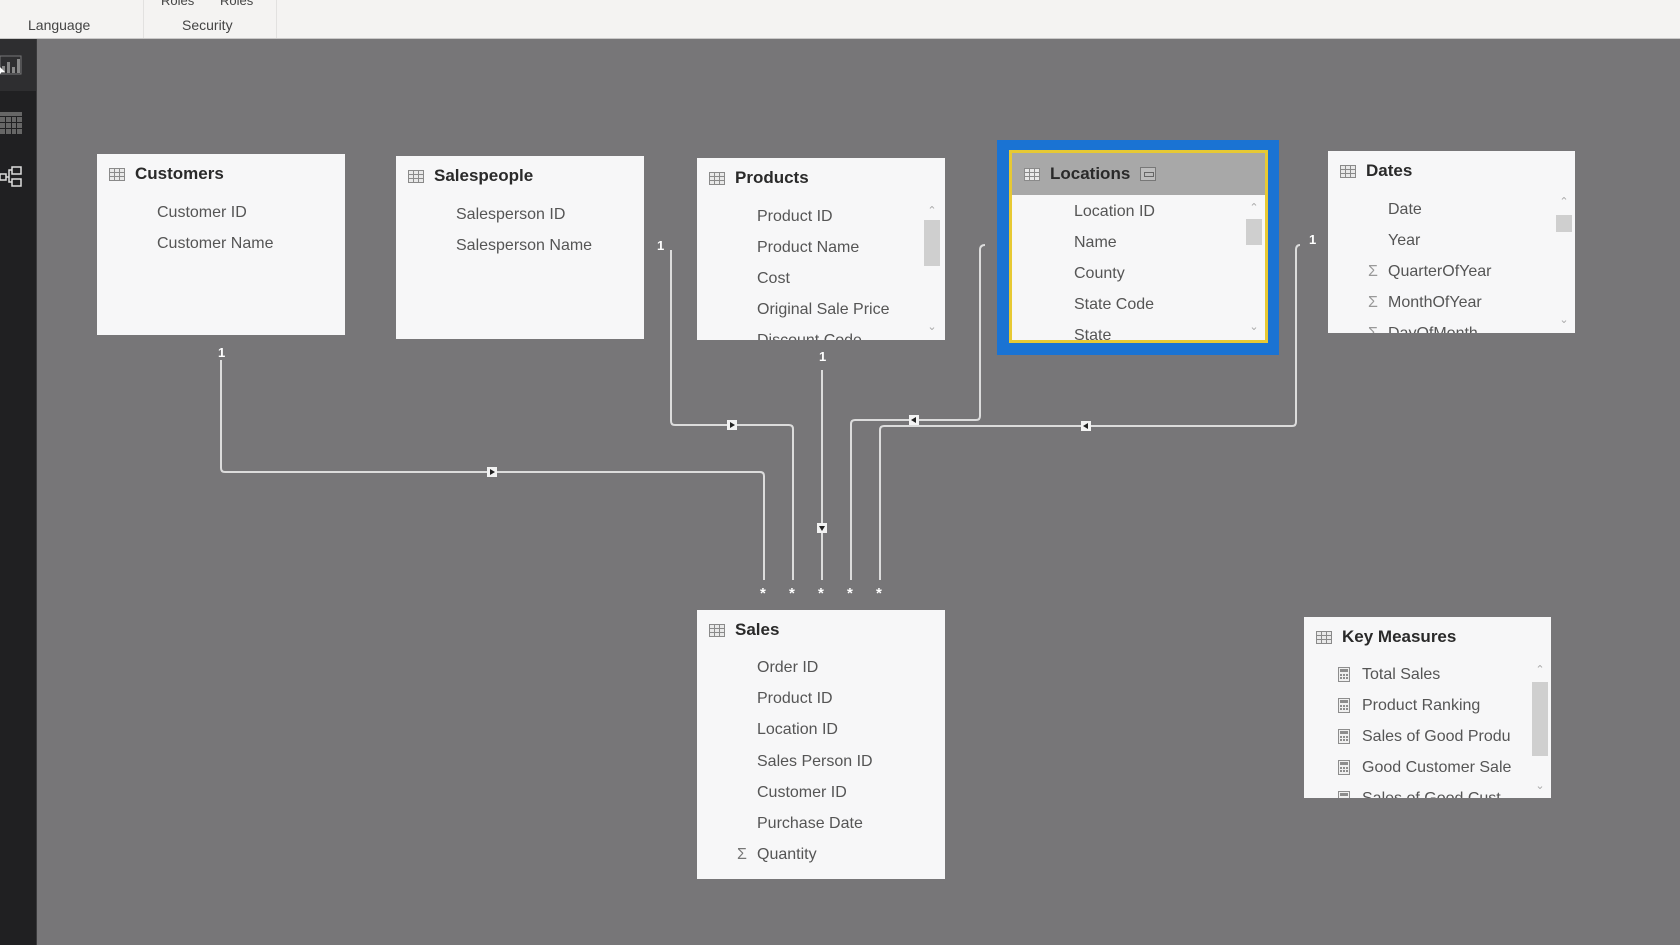  What do you see at coordinates (787, 668) in the screenshot?
I see `field-item: Order ID` at bounding box center [787, 668].